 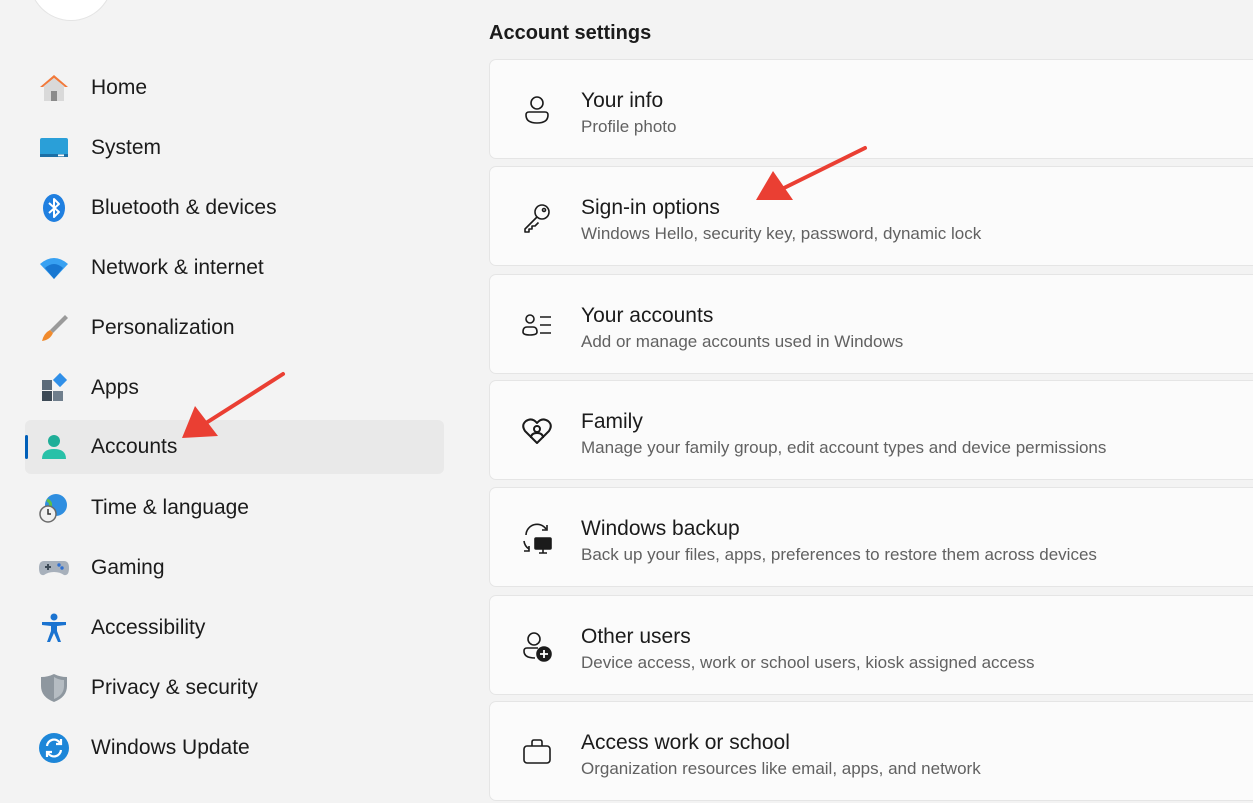 What do you see at coordinates (71, 10) in the screenshot?
I see `avatar` at bounding box center [71, 10].